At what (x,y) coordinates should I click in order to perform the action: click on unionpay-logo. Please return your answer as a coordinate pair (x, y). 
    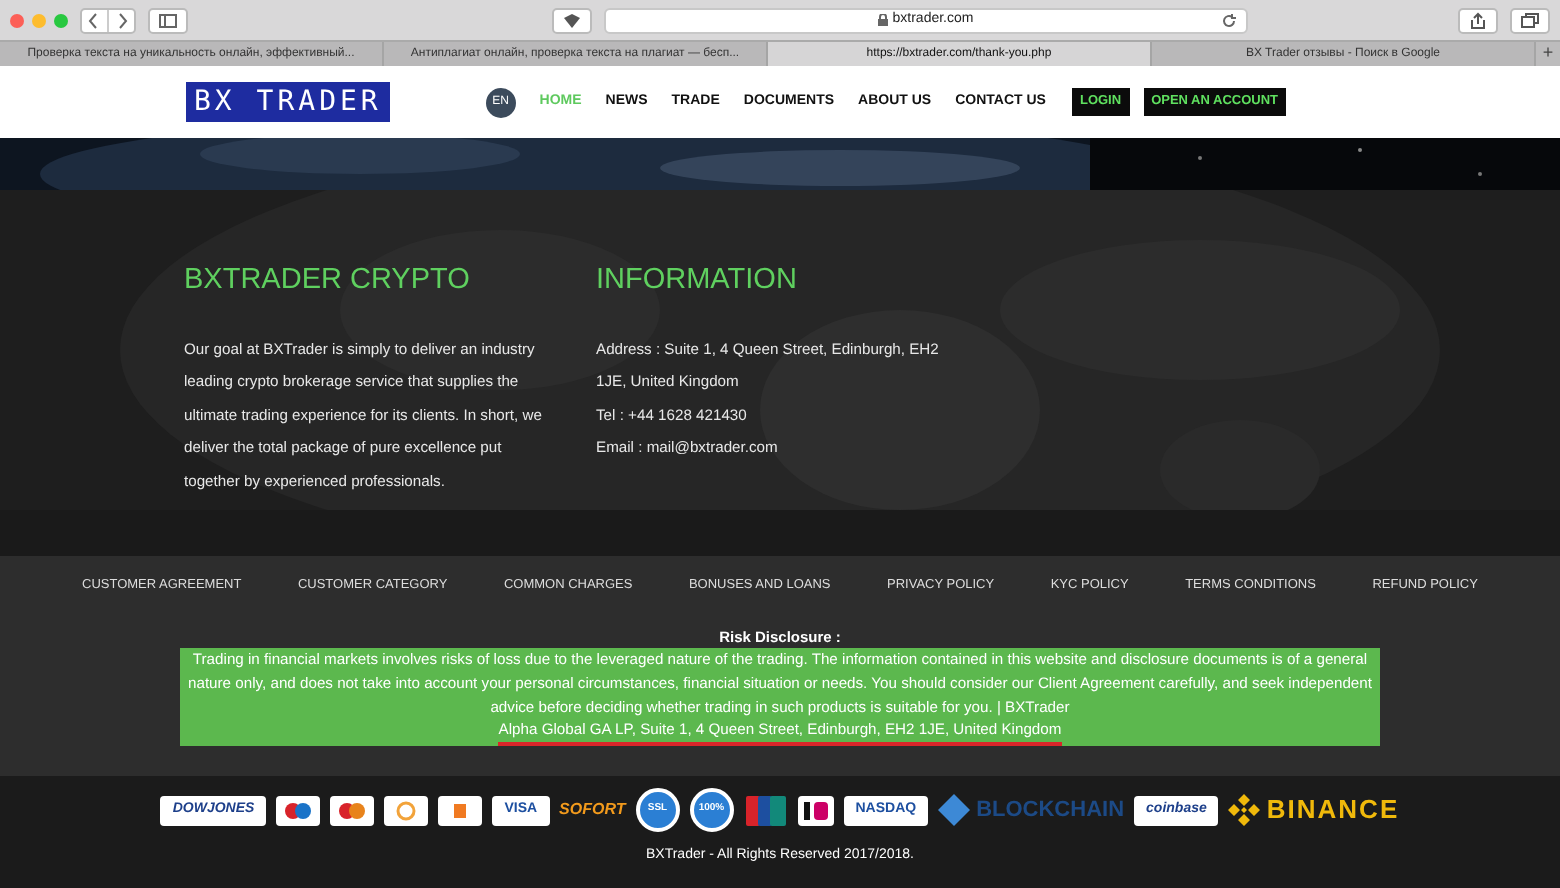
    Looking at the image, I should click on (765, 810).